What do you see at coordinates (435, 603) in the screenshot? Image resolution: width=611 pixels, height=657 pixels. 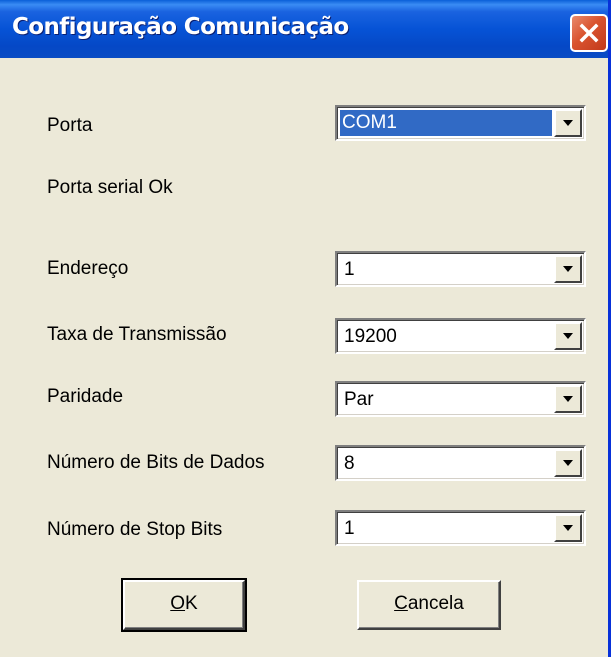 I see `cancel-label-rest: ancela` at bounding box center [435, 603].